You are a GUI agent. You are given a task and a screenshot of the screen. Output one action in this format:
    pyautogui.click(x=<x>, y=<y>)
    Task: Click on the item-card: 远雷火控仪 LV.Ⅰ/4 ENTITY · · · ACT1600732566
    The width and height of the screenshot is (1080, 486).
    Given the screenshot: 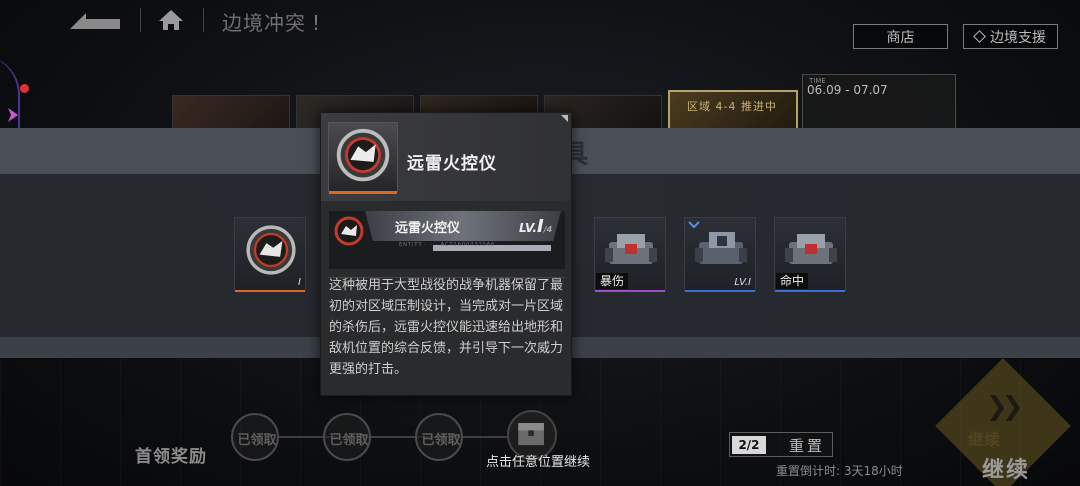 What is the action you would take?
    pyautogui.click(x=447, y=240)
    